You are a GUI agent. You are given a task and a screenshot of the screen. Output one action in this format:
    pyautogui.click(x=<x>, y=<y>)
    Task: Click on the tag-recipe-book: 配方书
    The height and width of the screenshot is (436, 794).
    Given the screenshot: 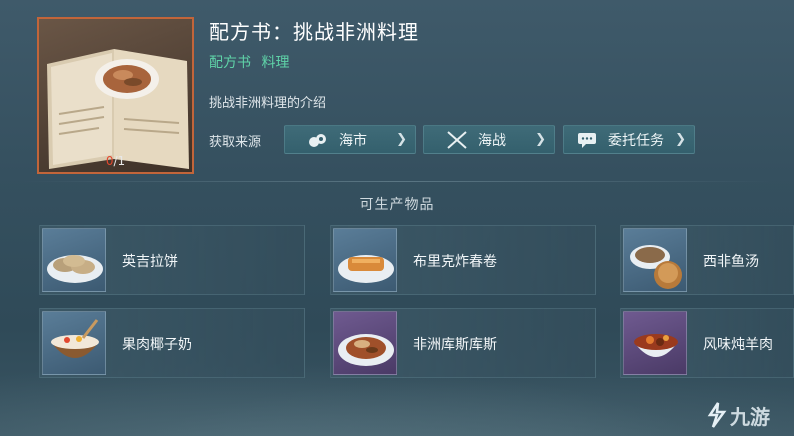 What is the action you would take?
    pyautogui.click(x=230, y=63)
    